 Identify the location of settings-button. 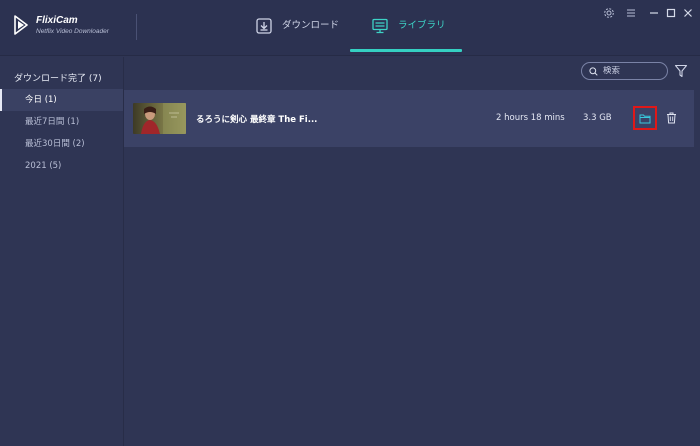
(609, 13).